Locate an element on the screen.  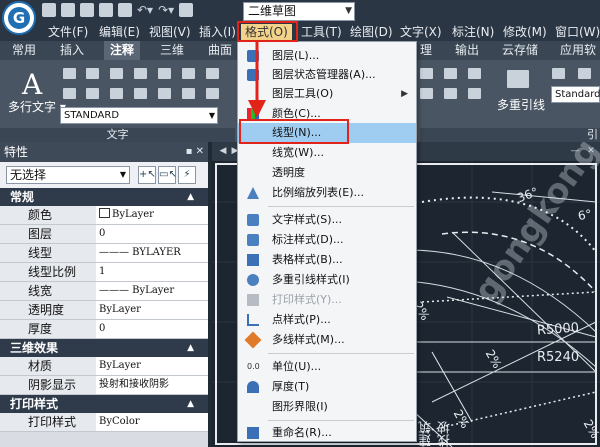
text-mask-icon is located at coordinates (188, 93).